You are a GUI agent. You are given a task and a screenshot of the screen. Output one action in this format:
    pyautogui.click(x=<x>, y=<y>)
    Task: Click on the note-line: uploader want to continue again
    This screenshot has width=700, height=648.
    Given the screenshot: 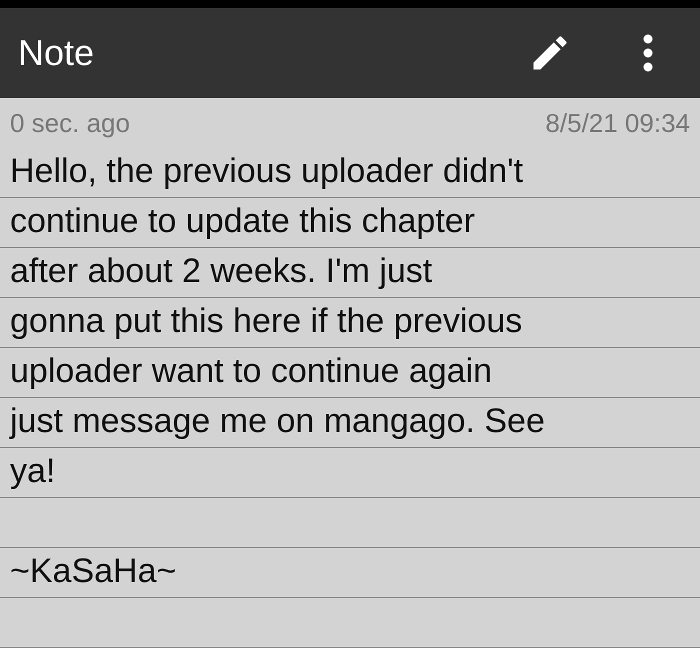 What is the action you would take?
    pyautogui.click(x=251, y=371)
    